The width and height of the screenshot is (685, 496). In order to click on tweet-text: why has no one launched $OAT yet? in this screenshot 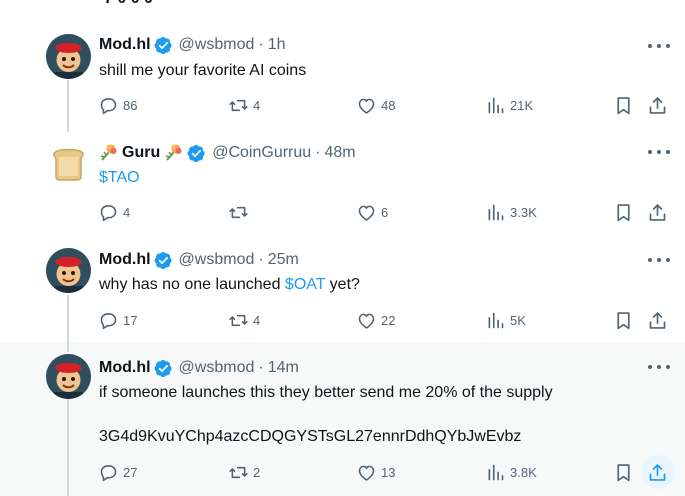, I will do `click(229, 285)`.